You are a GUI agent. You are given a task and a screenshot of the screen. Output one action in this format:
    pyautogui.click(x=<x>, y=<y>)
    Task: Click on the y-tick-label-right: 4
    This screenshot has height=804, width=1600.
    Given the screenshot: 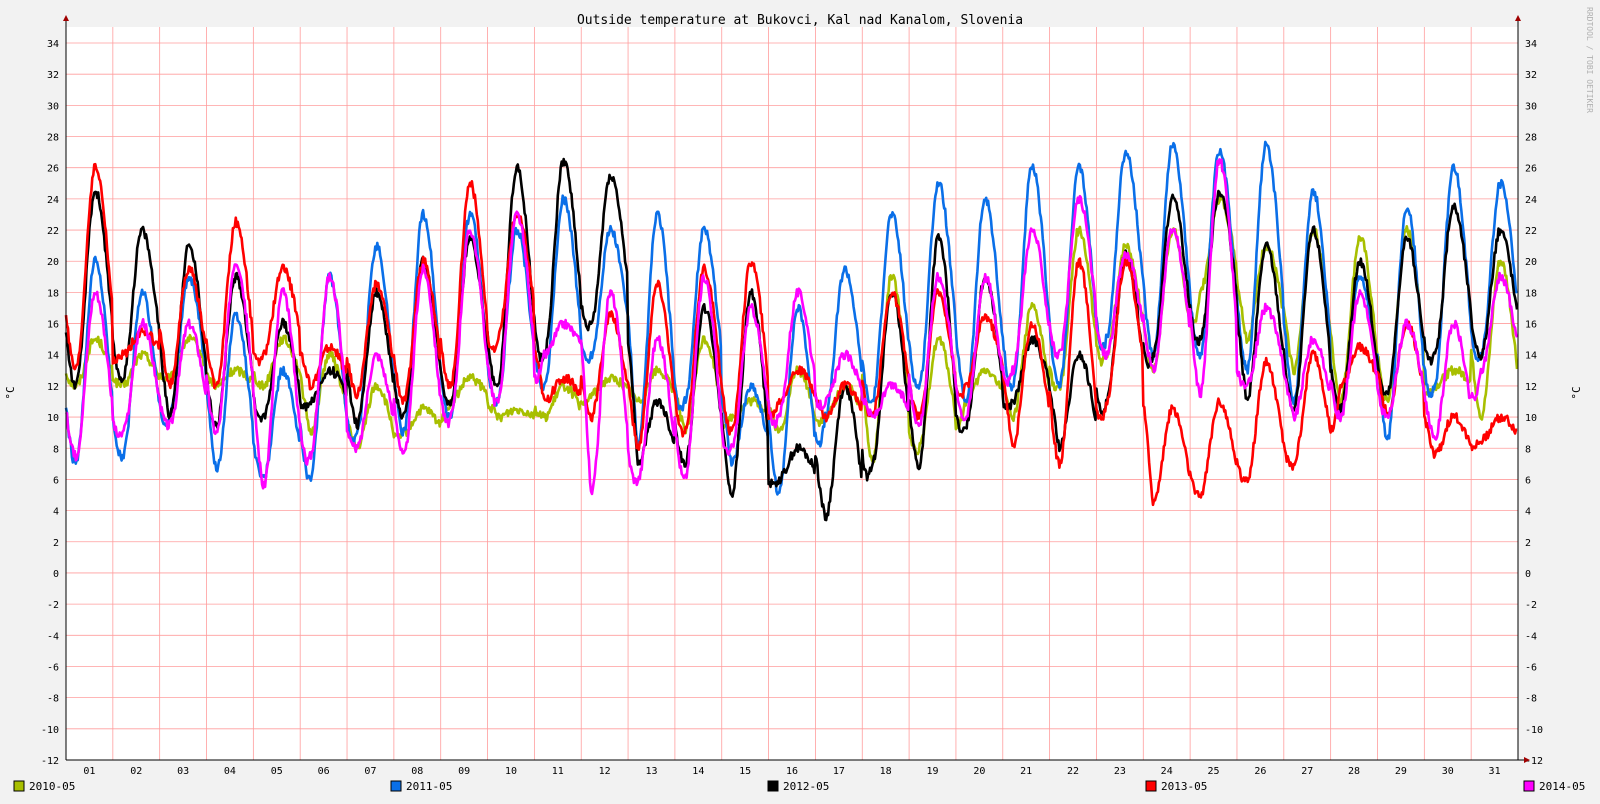 What is the action you would take?
    pyautogui.click(x=1528, y=512)
    